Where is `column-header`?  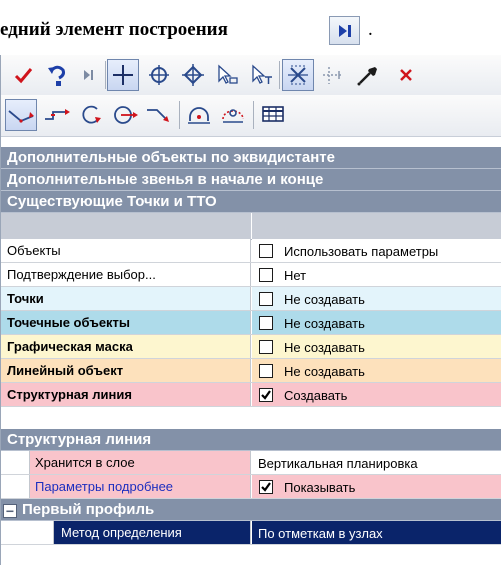
column-header is located at coordinates (251, 226).